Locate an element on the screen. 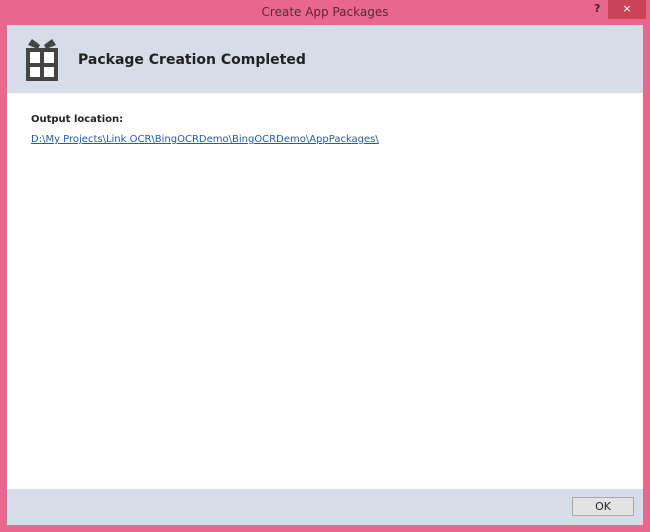 This screenshot has height=532, width=650. window-title: Create App Packages is located at coordinates (325, 12).